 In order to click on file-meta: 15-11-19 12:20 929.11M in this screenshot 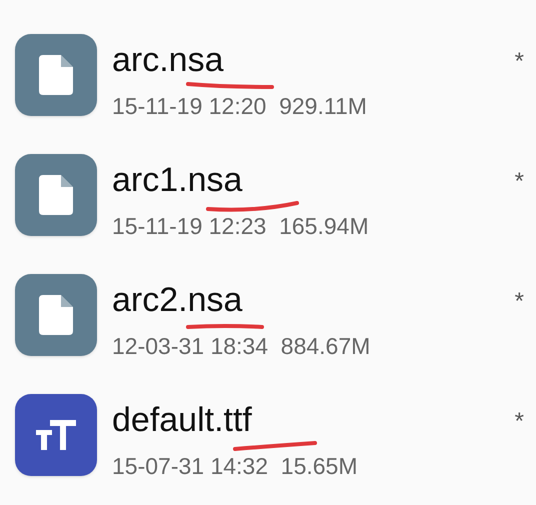, I will do `click(239, 106)`.